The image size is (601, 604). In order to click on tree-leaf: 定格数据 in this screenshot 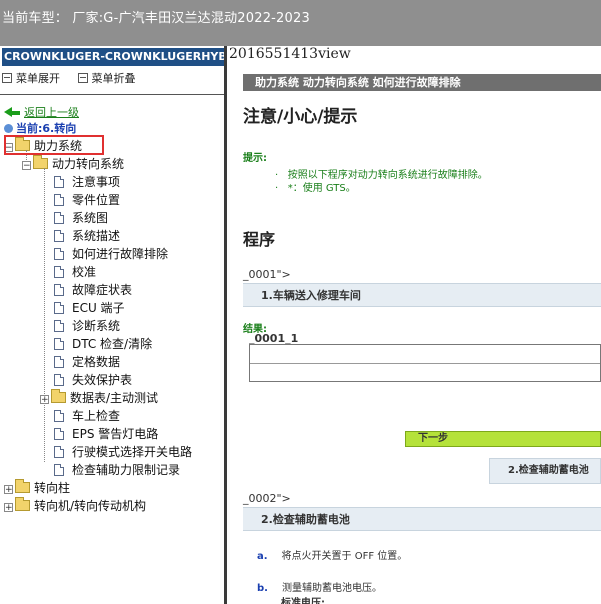, I will do `click(87, 362)`.